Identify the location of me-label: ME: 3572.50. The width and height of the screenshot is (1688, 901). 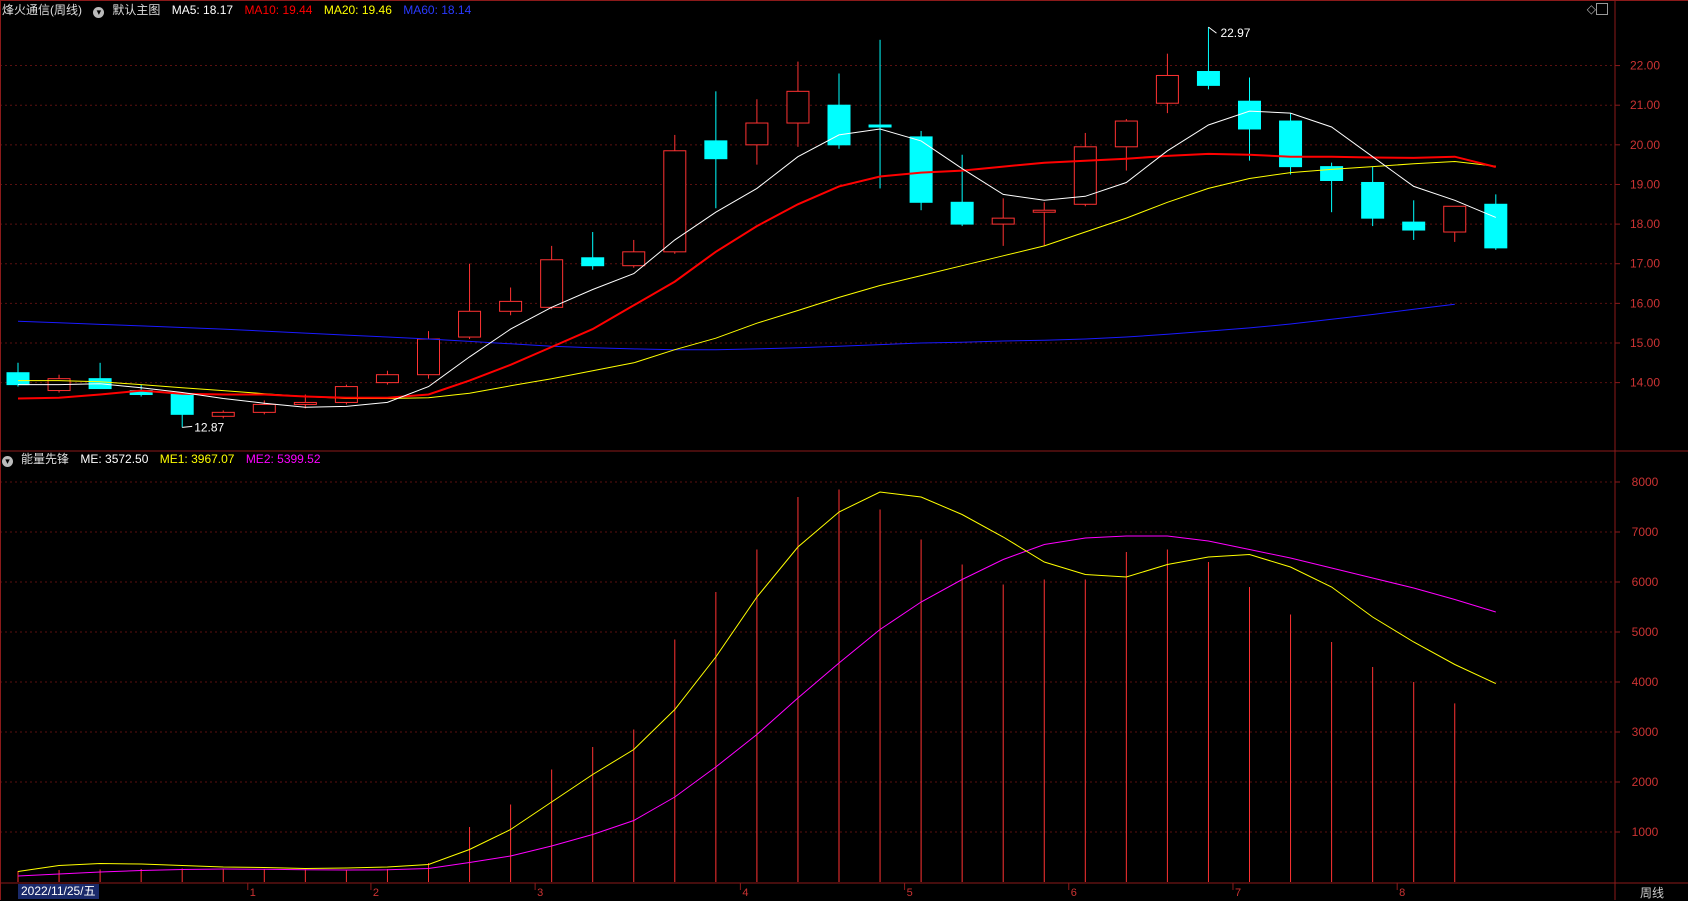
(114, 459).